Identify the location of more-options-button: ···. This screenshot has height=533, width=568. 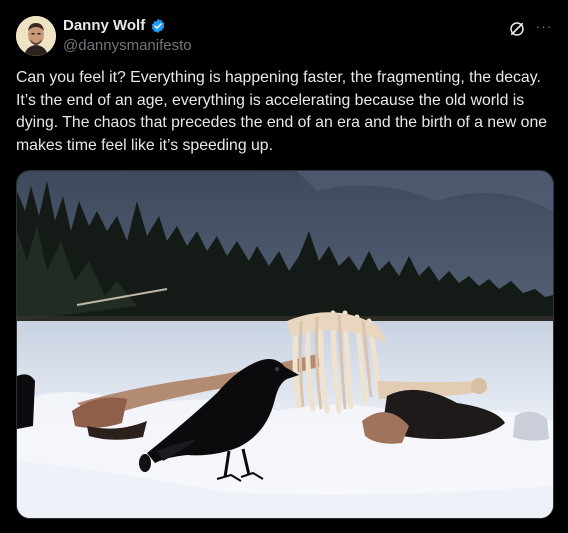
(544, 28).